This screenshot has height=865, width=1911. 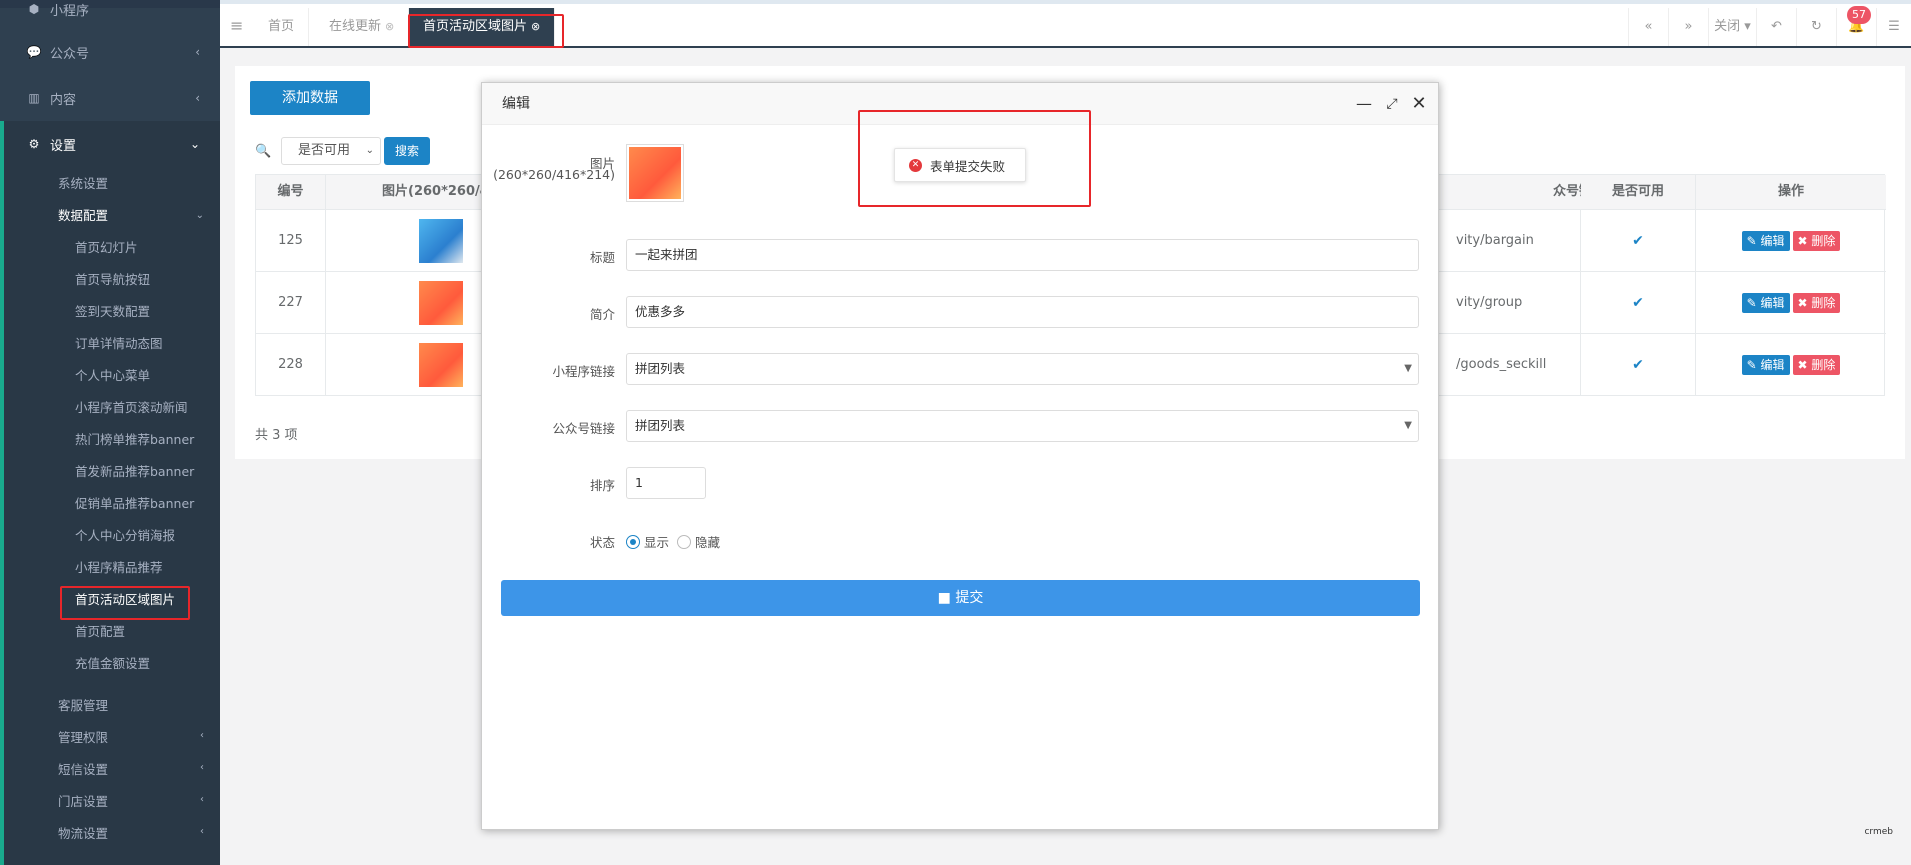 I want to click on intro-input: 优惠多多, so click(x=1022, y=312).